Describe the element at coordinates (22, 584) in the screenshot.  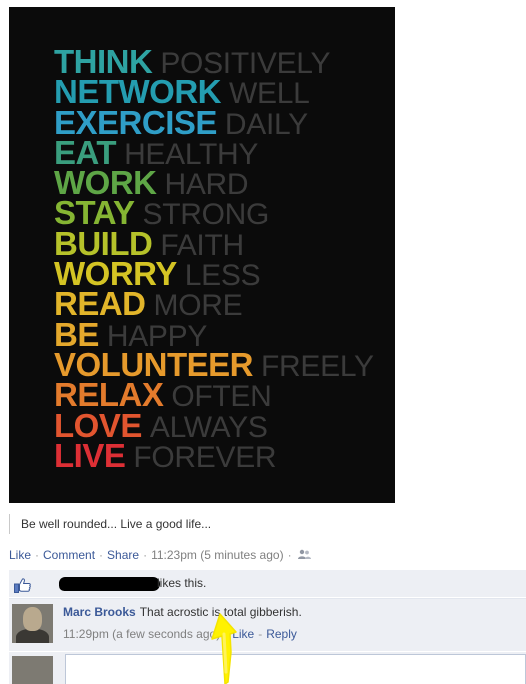
I see `thumbs-up-icon` at that location.